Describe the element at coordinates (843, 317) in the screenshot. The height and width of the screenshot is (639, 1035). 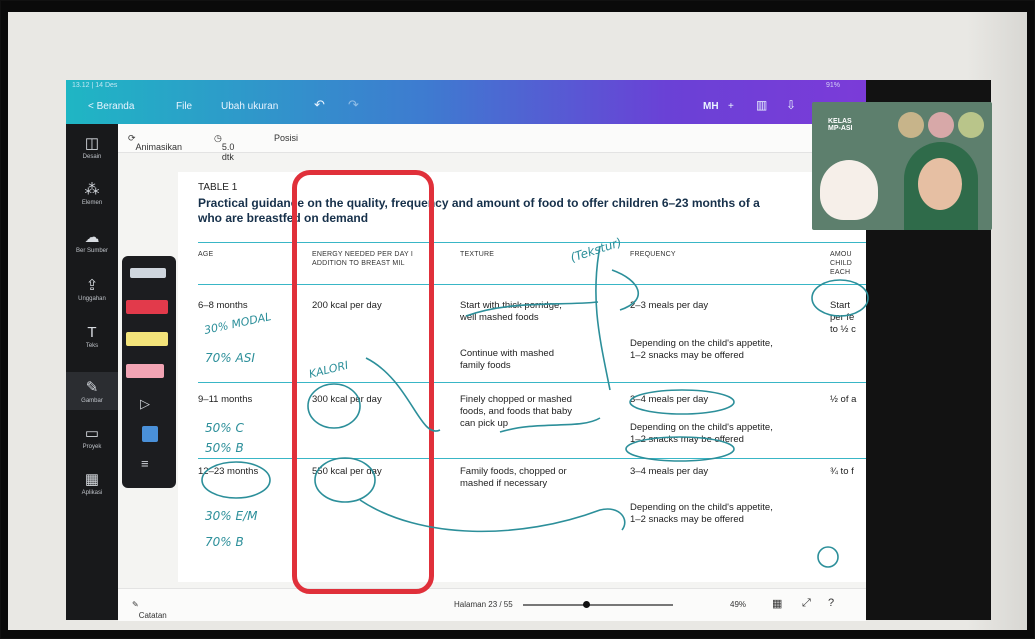
I see `row1-amount: Start per fe to ½ c` at that location.